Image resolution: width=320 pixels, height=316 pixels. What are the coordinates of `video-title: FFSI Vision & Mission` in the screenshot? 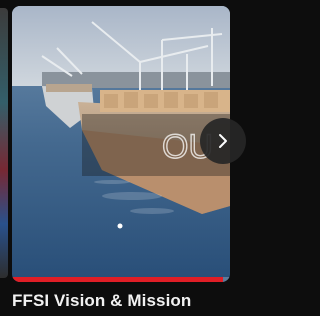 It's located at (101, 301).